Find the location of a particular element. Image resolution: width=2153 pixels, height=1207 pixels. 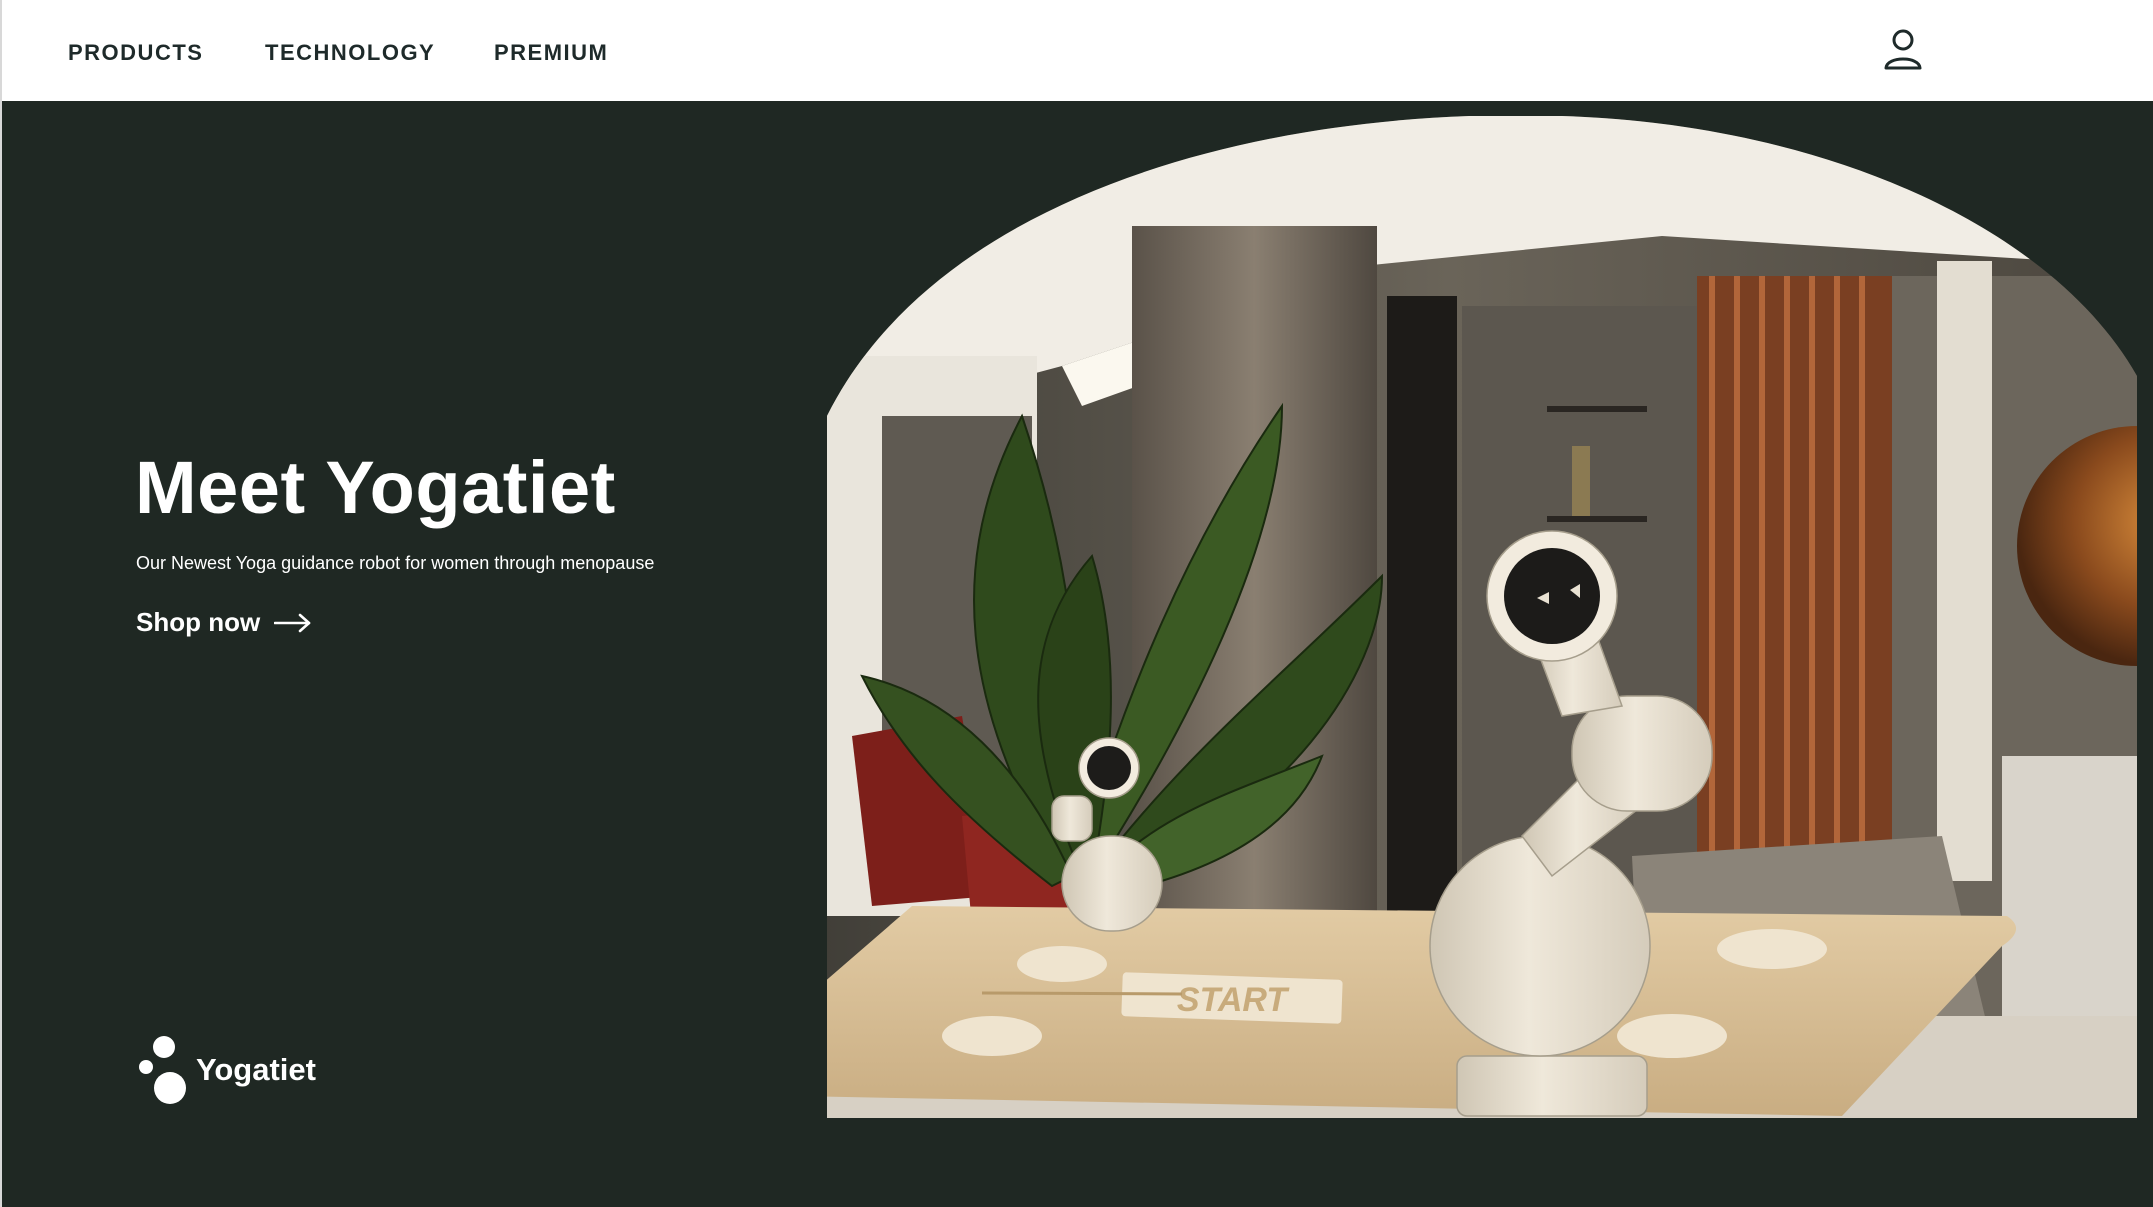

shop-now-link: Shop now is located at coordinates (224, 622).